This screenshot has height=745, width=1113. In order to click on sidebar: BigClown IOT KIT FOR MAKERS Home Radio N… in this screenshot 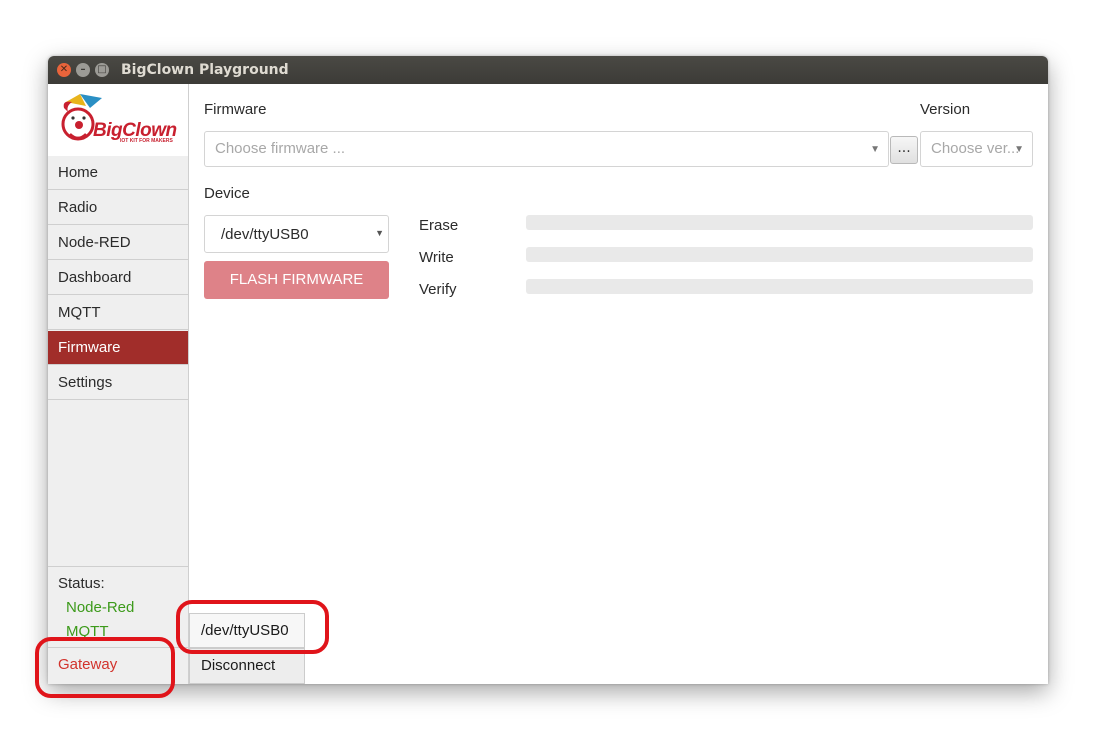, I will do `click(118, 384)`.